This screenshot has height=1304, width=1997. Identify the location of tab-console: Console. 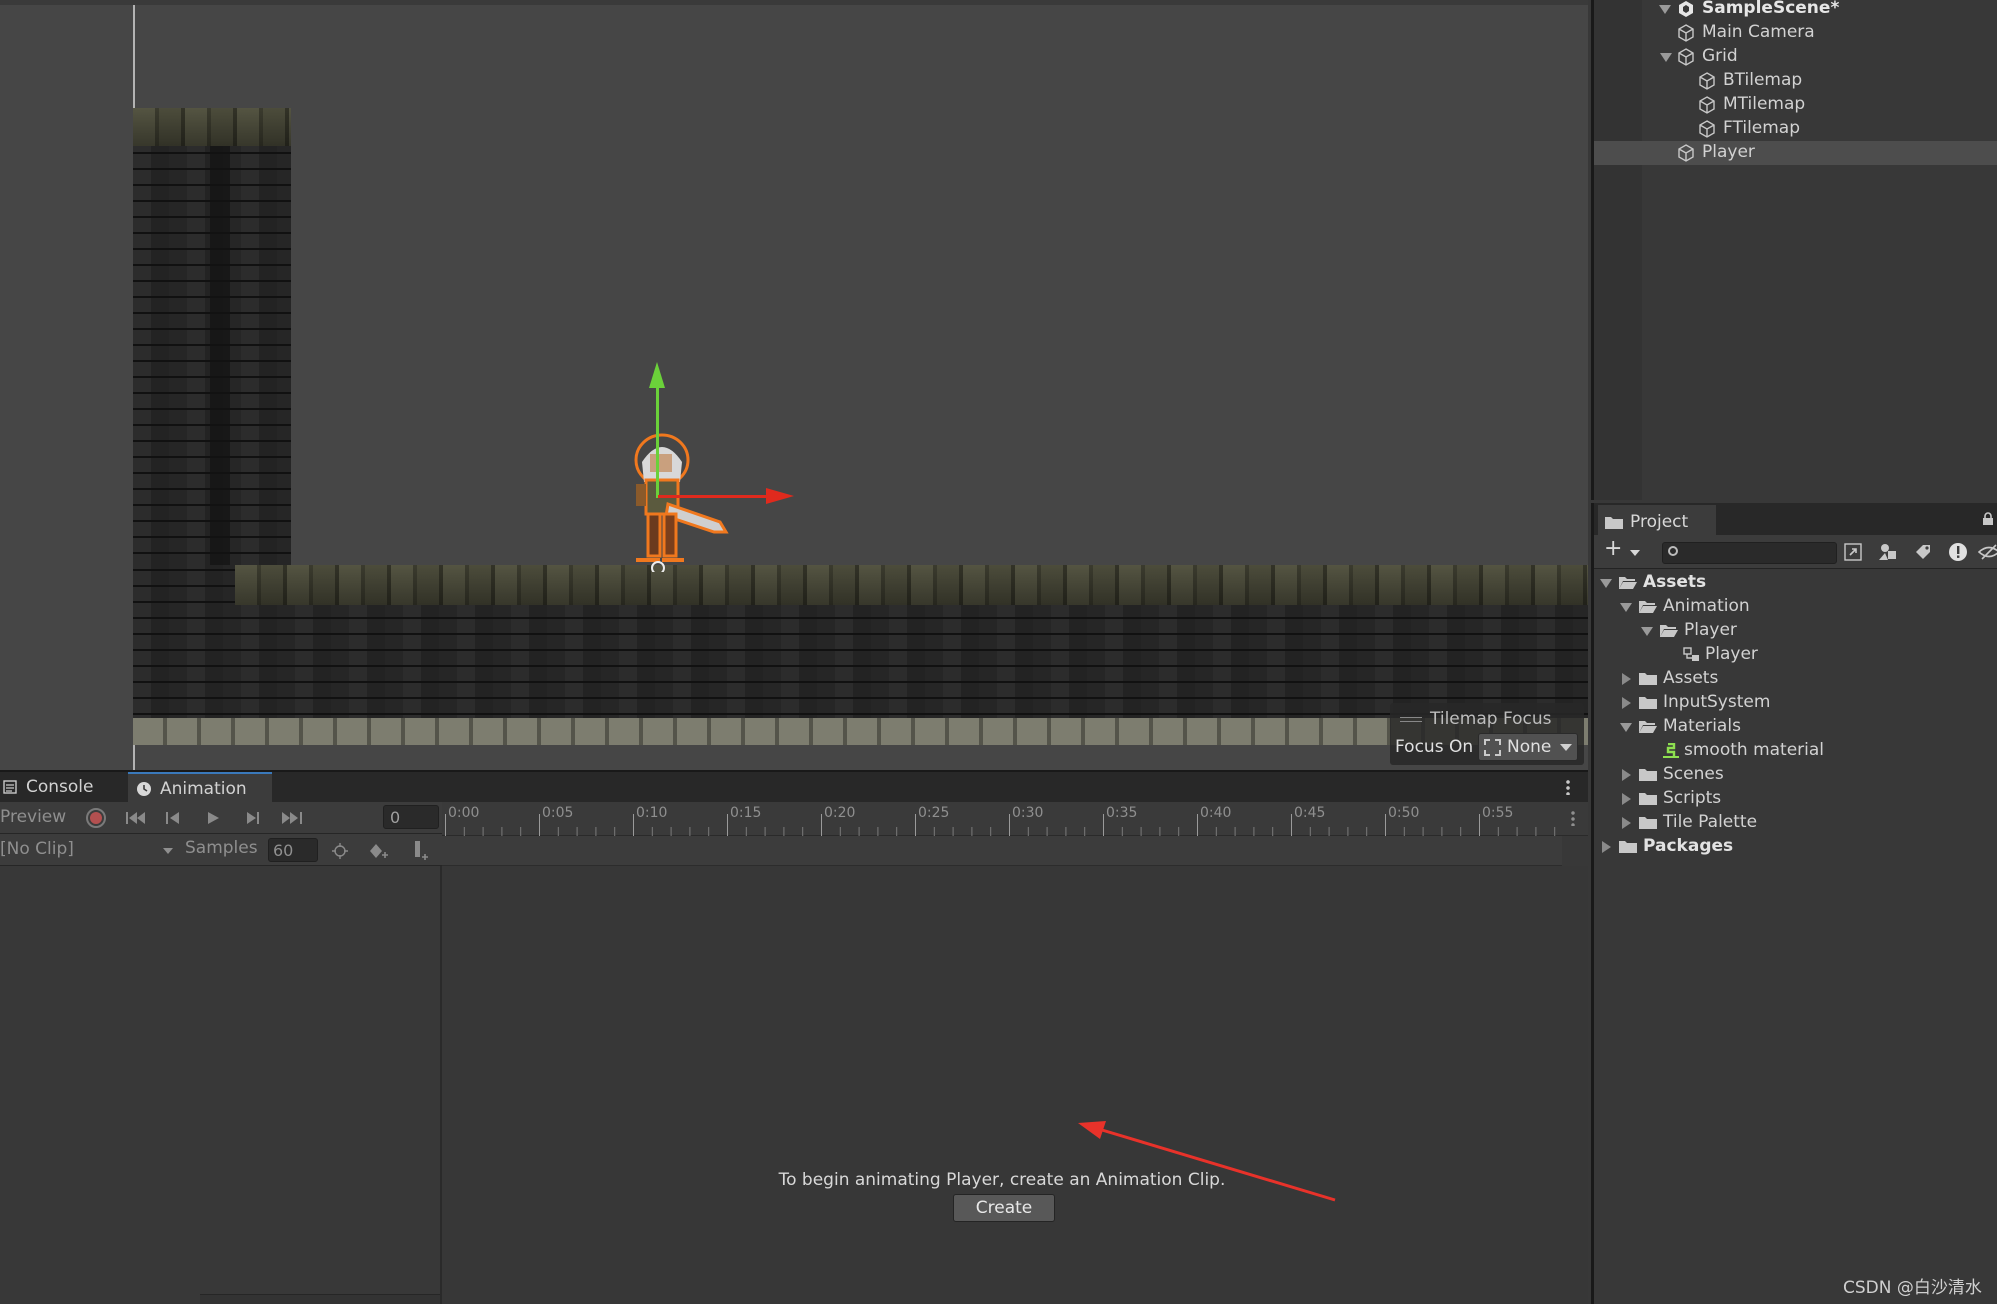
(62, 787).